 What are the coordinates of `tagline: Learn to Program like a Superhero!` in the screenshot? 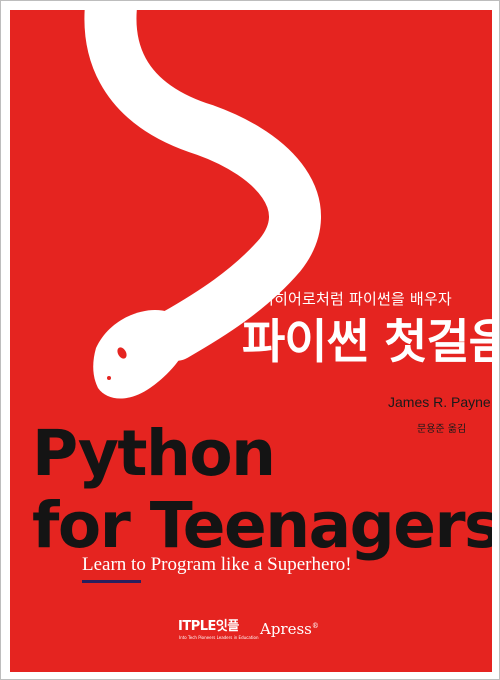 It's located at (217, 564).